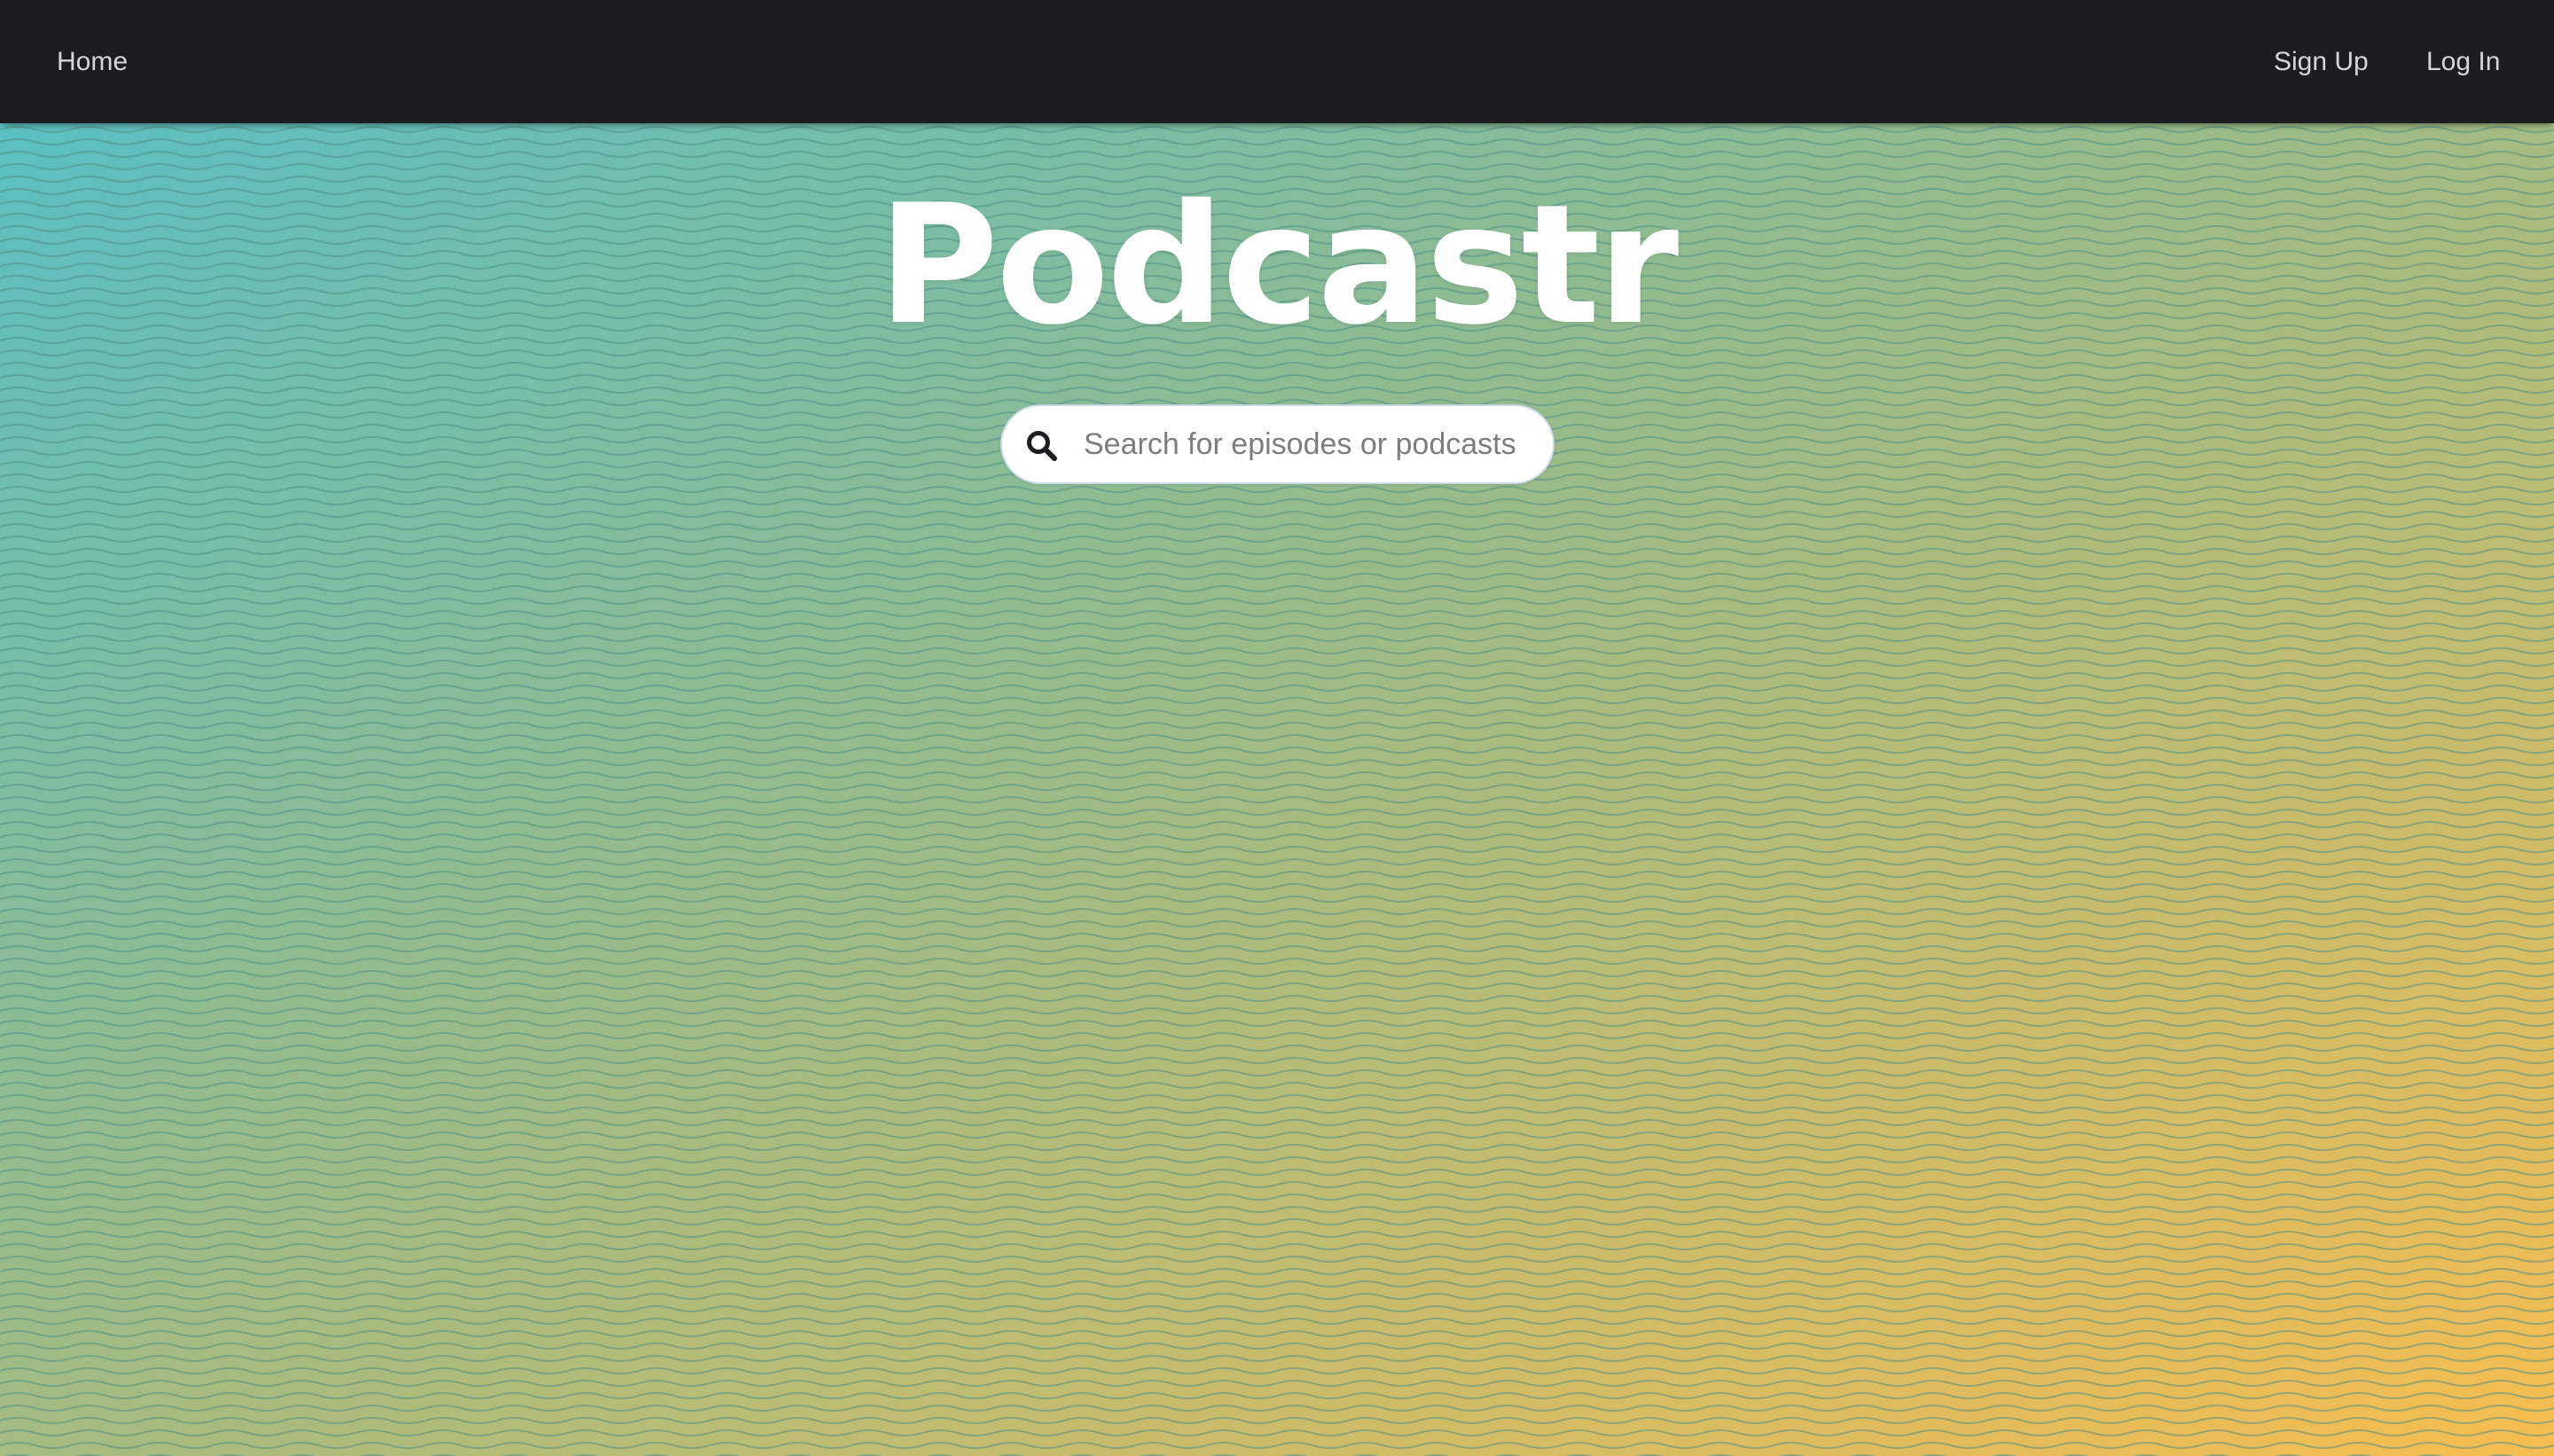 This screenshot has width=2554, height=1456. Describe the element at coordinates (2321, 61) in the screenshot. I see `nav-signup-link: Sign Up` at that location.